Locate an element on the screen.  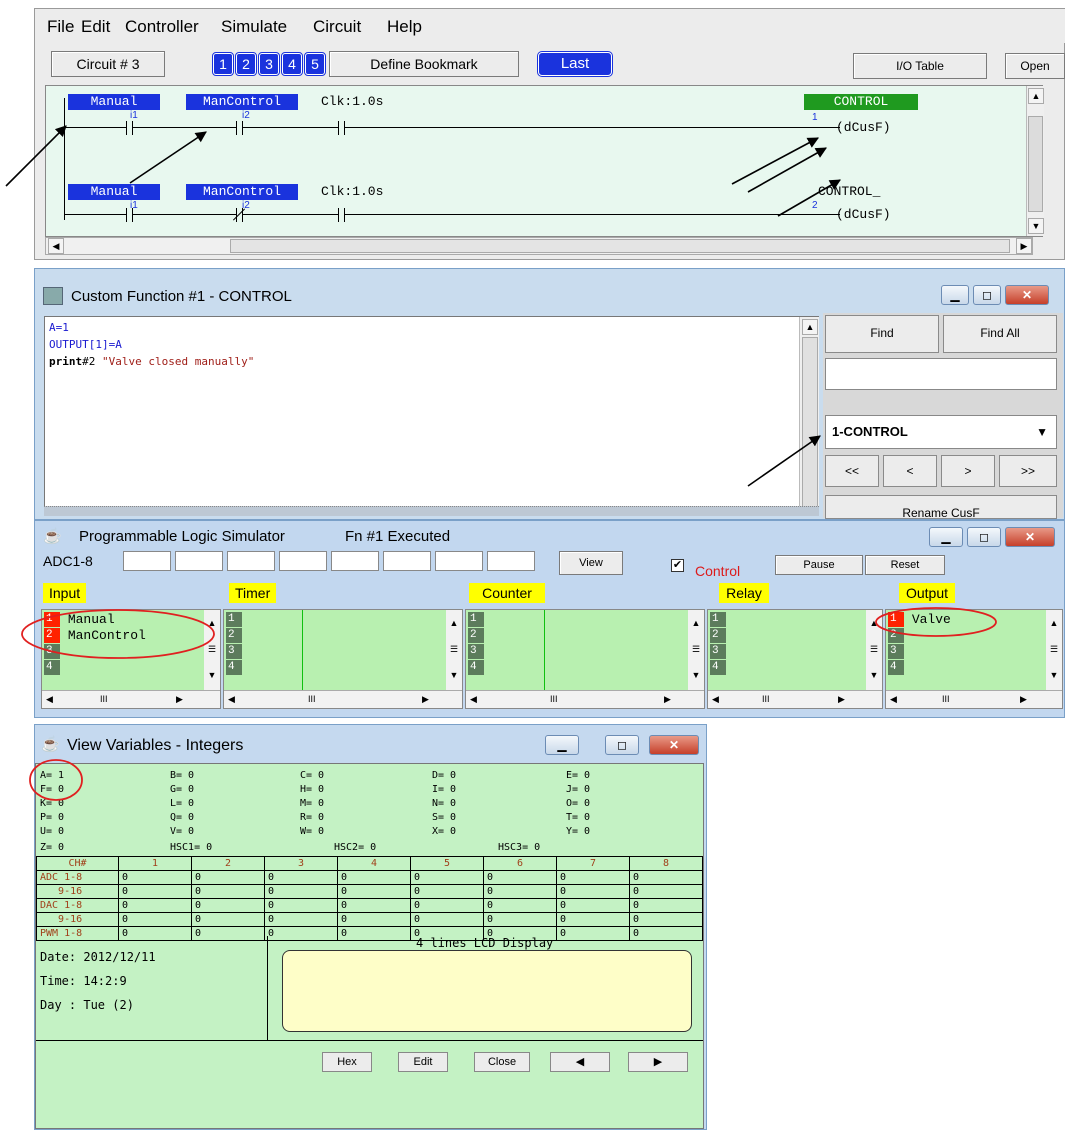
last-button: Last is located at coordinates (575, 64).